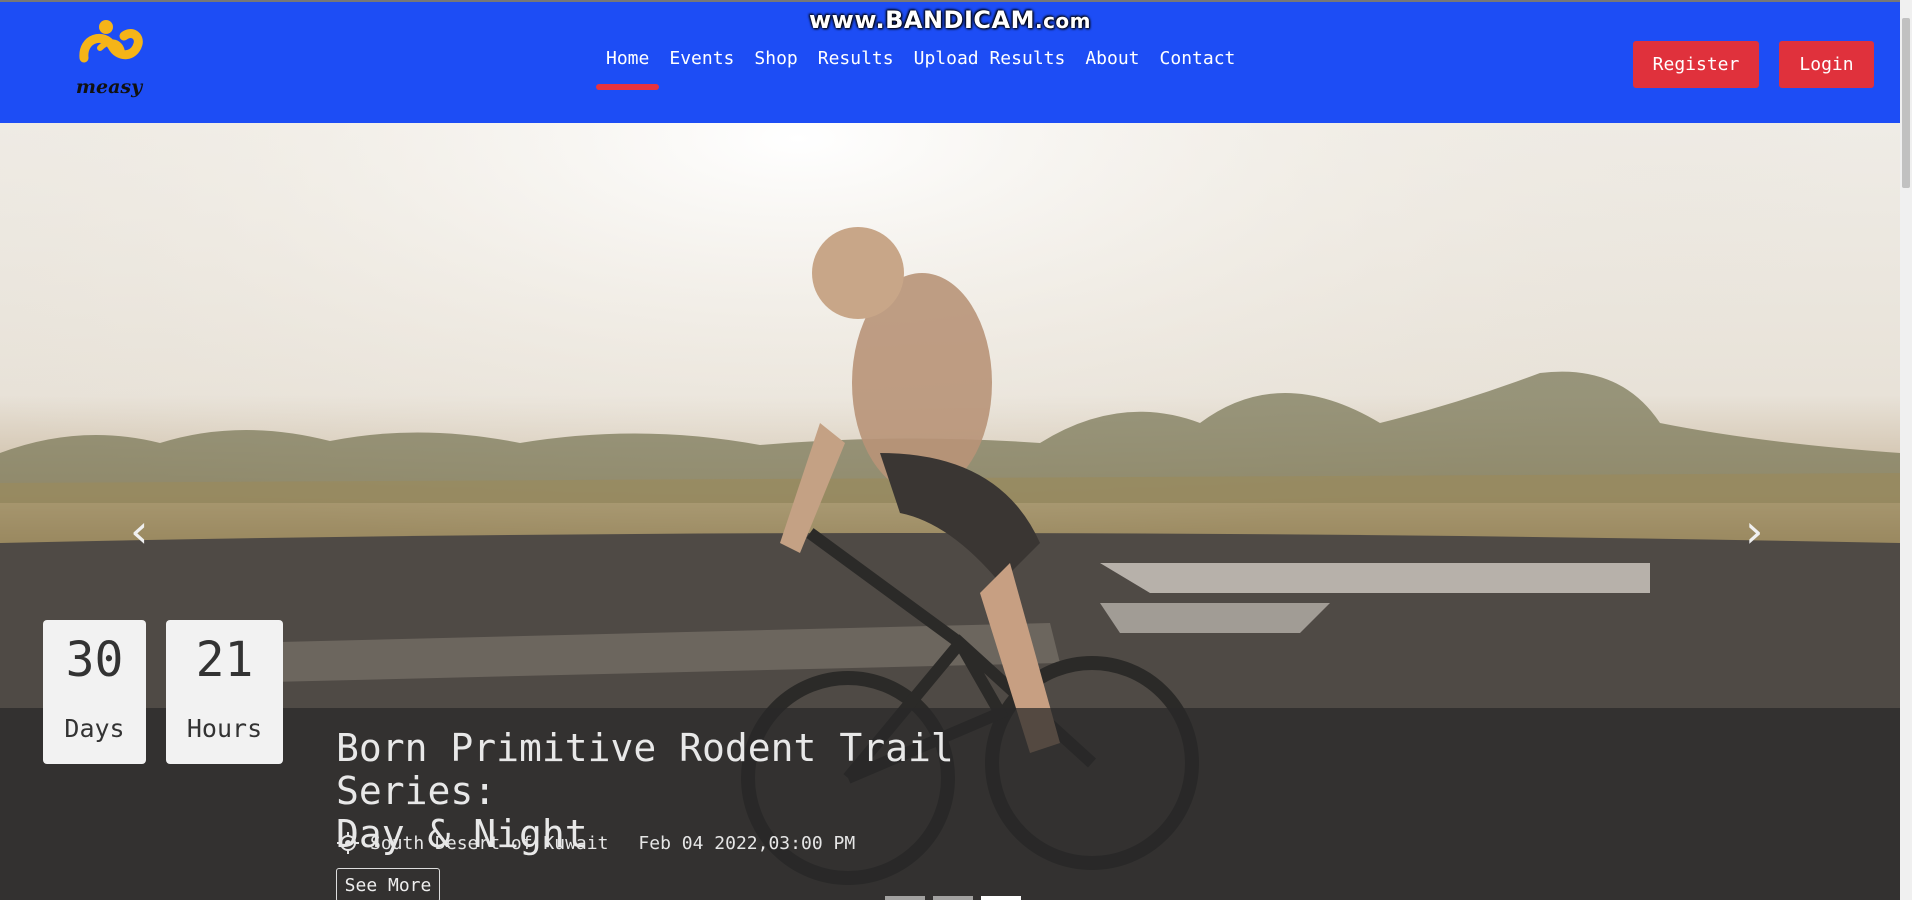 The image size is (1912, 900). I want to click on nav-about: About, so click(1112, 58).